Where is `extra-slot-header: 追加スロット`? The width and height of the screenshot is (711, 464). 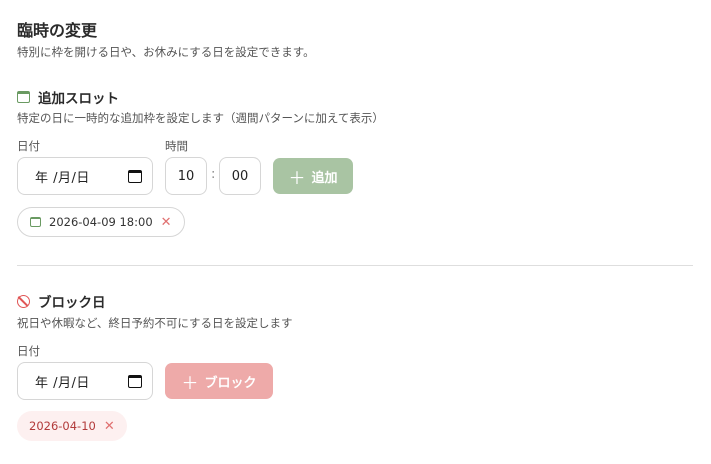
extra-slot-header: 追加スロット is located at coordinates (68, 97).